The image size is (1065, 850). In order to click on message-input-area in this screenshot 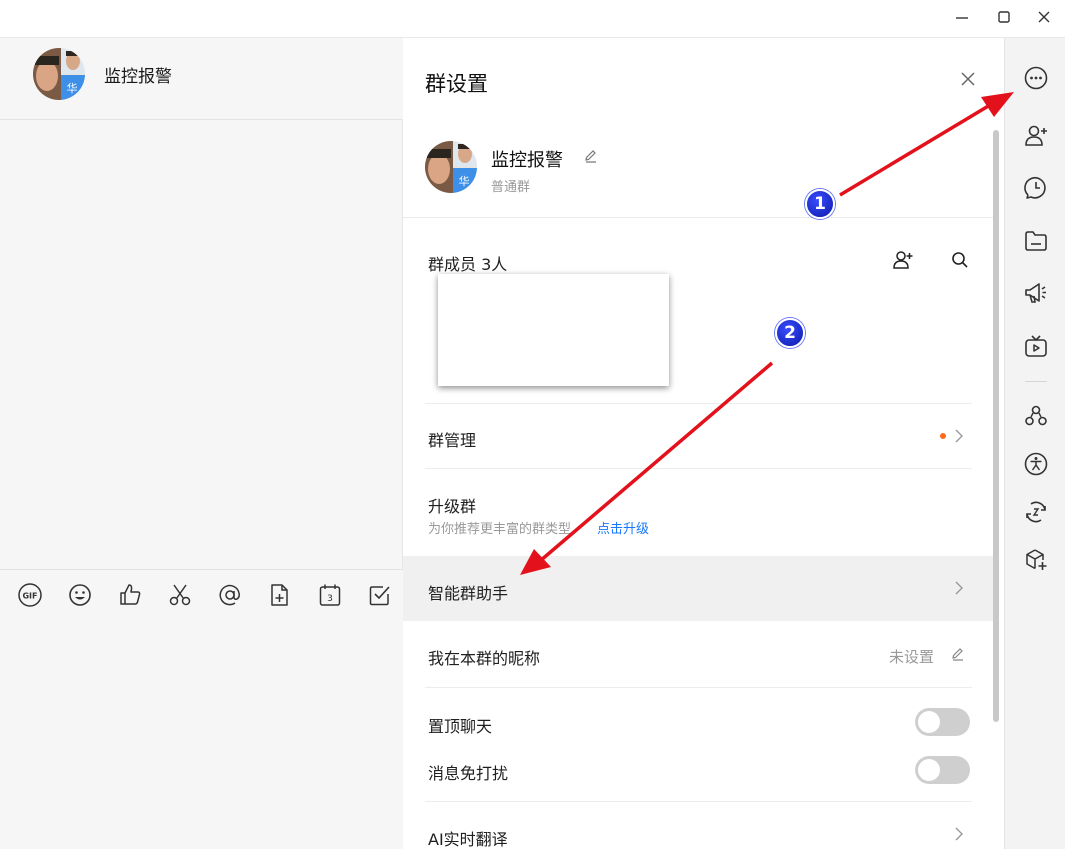, I will do `click(201, 734)`.